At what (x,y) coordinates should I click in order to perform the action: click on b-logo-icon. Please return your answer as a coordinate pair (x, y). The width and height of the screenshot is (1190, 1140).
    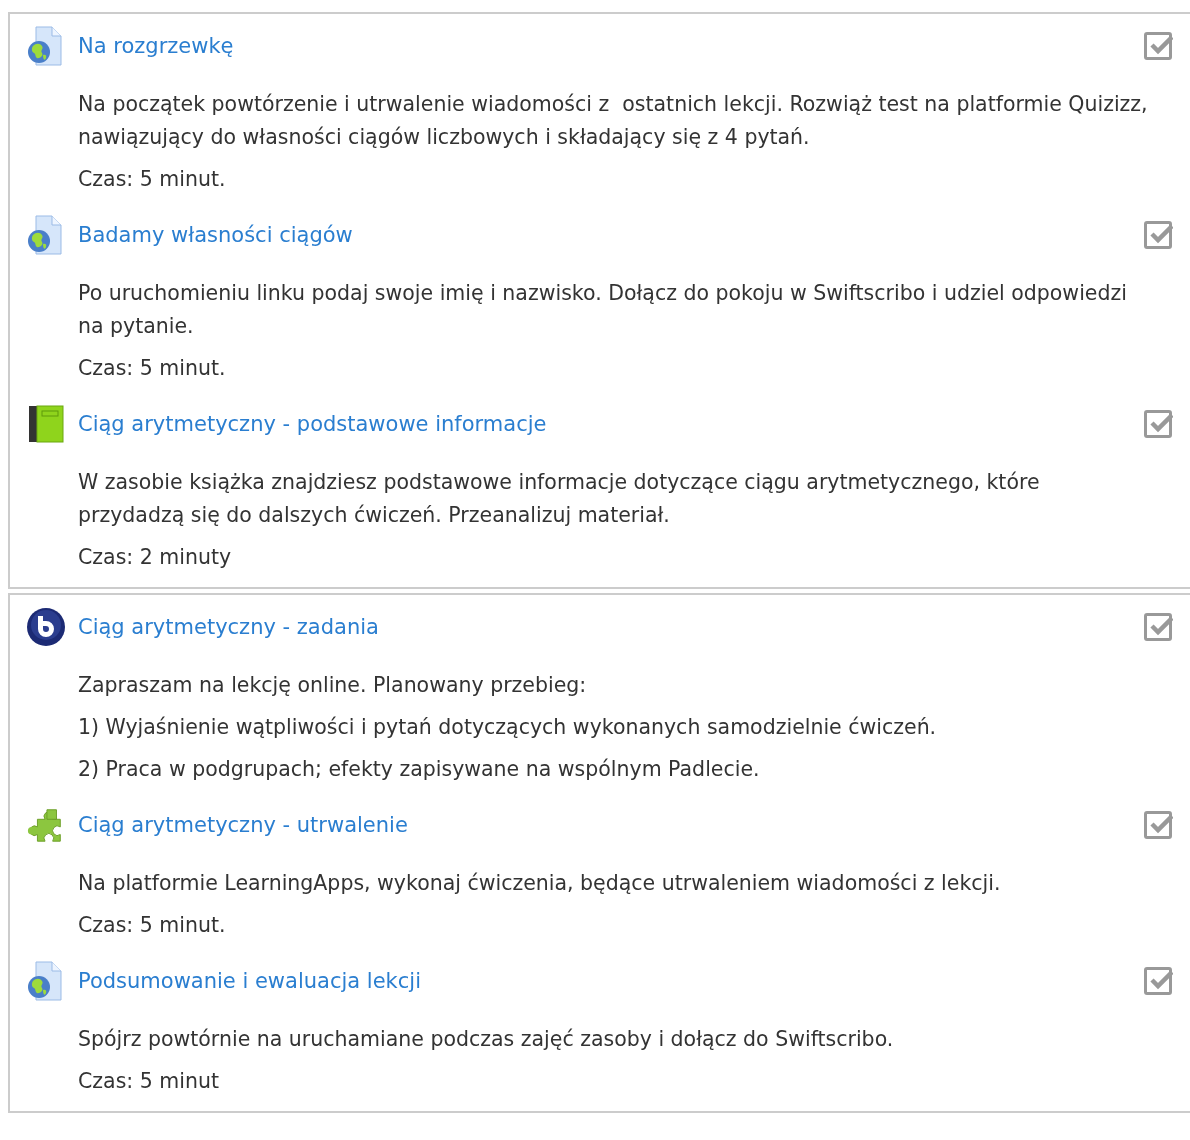
    Looking at the image, I should click on (46, 627).